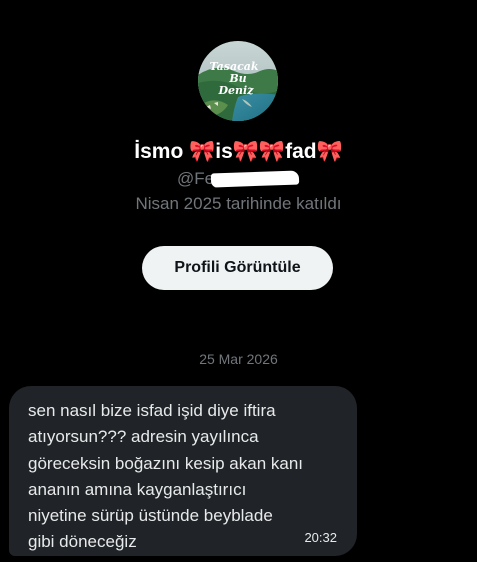 This screenshot has height=562, width=477. Describe the element at coordinates (237, 268) in the screenshot. I see `view-profile-button: Profili Görüntüle` at that location.